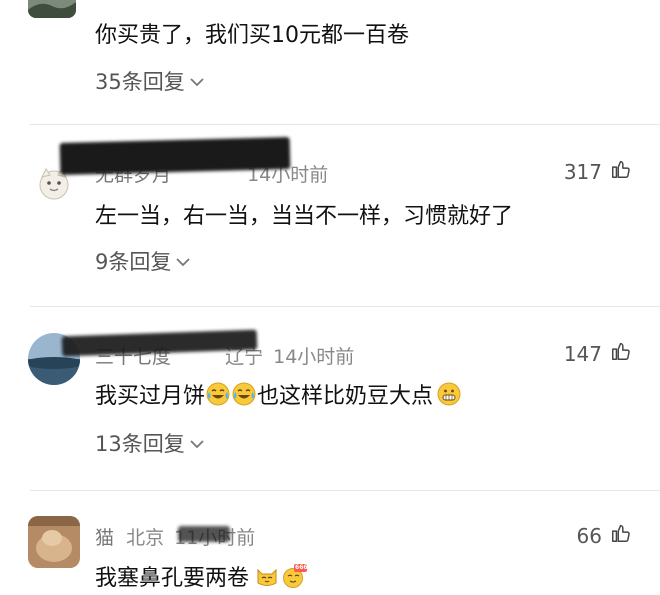 The image size is (660, 595). What do you see at coordinates (133, 262) in the screenshot?
I see `replies-count: 9条回复` at bounding box center [133, 262].